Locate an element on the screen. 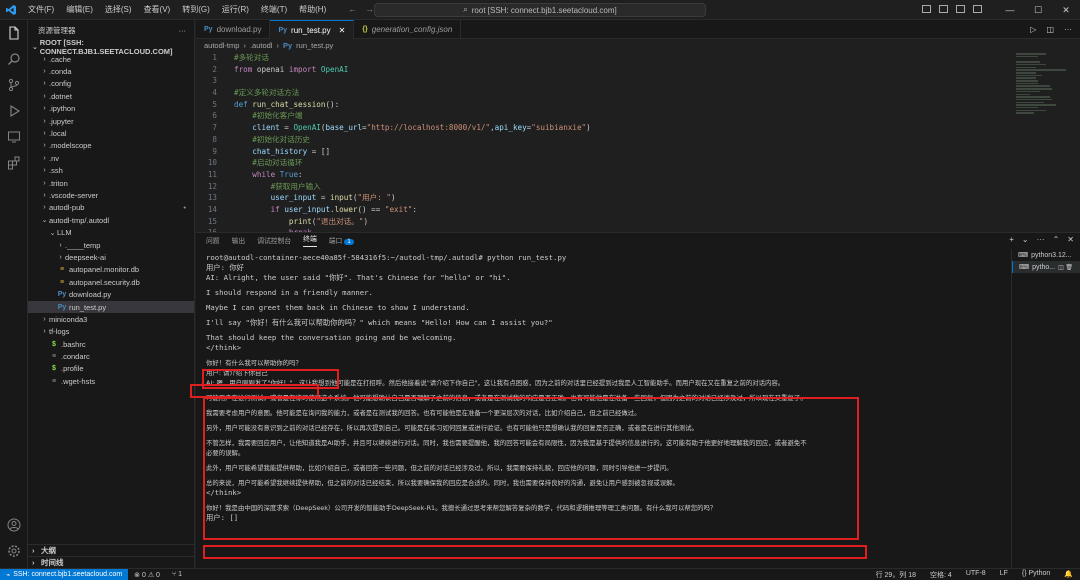 The image size is (1080, 580). file-tree-item: ≡ autopanel.monitor.db is located at coordinates (111, 270).